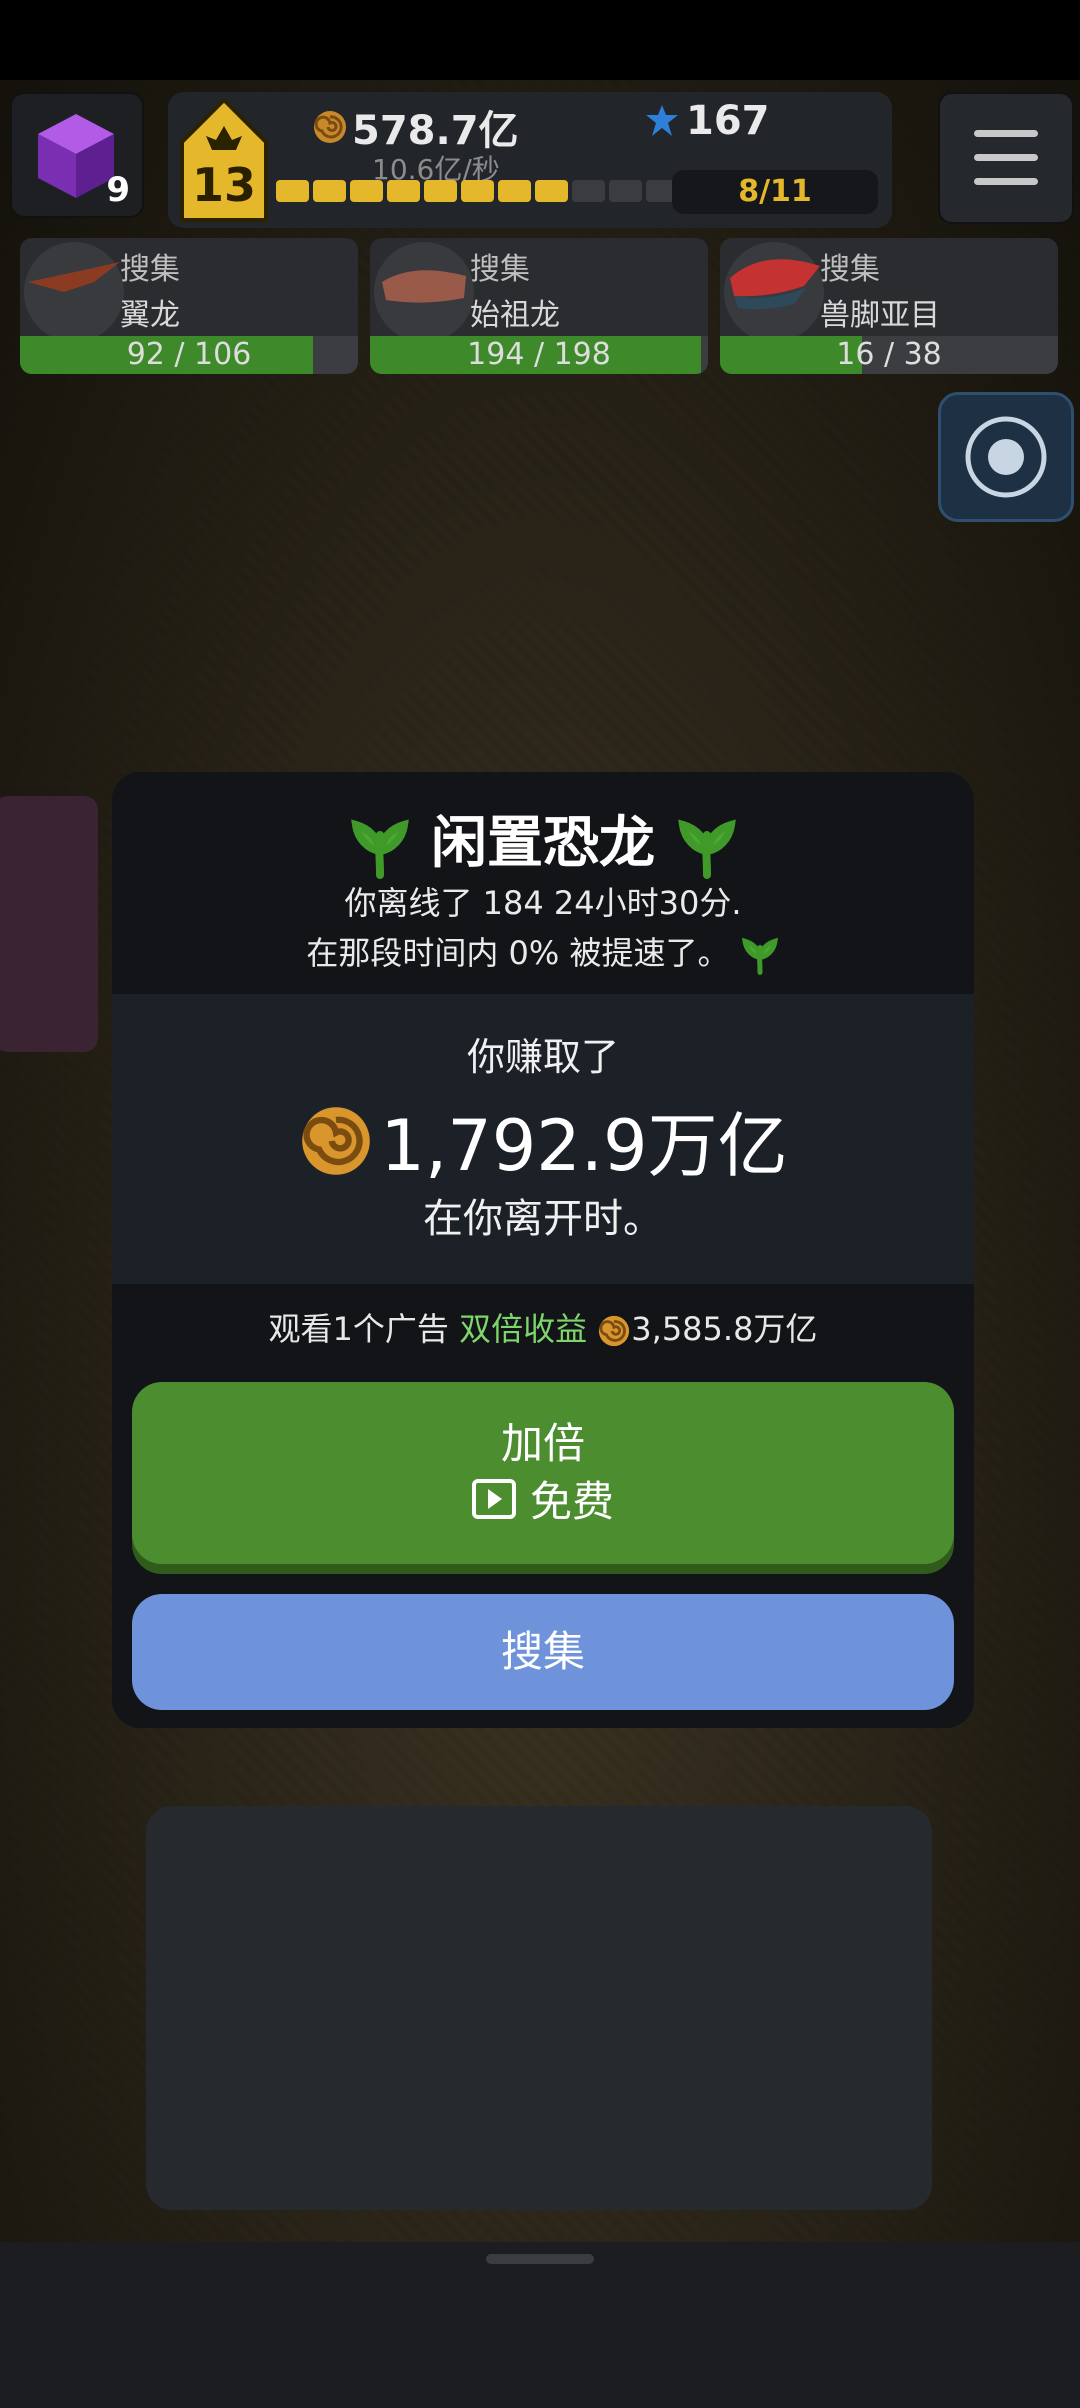 This screenshot has width=1080, height=2408. What do you see at coordinates (118, 190) in the screenshot?
I see `cube-count: 9` at bounding box center [118, 190].